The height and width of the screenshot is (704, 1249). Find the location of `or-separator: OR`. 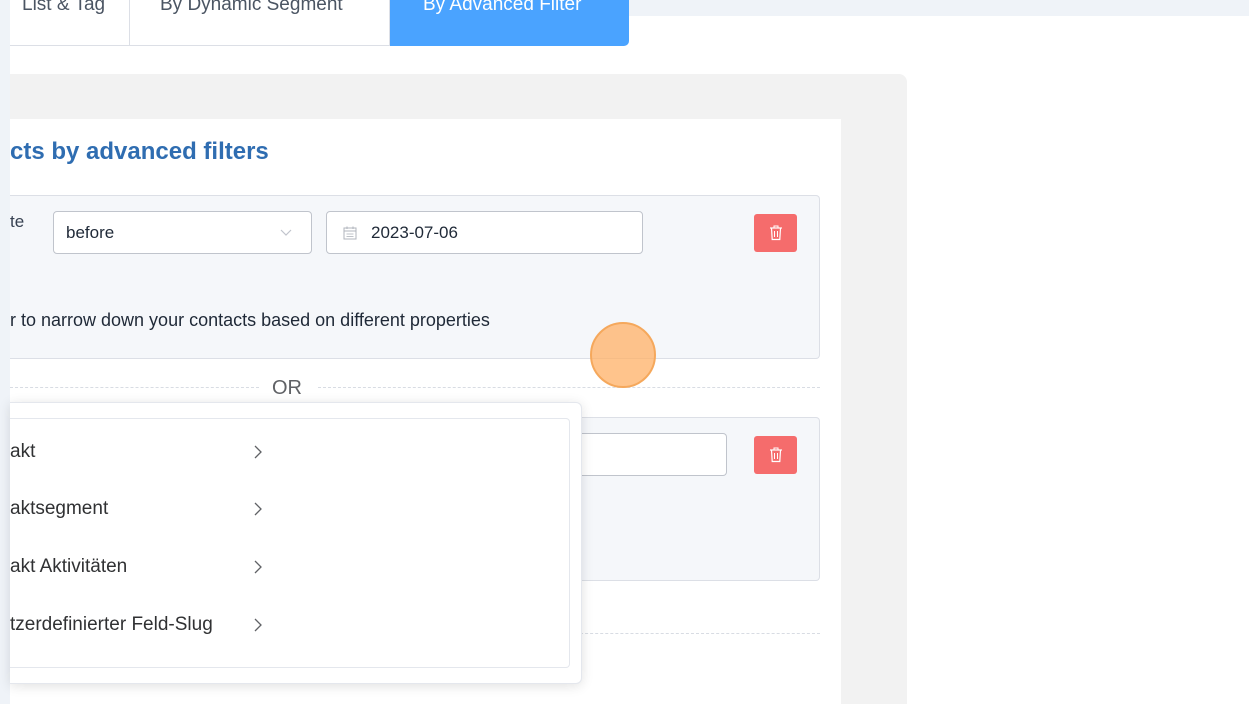

or-separator: OR is located at coordinates (287, 388).